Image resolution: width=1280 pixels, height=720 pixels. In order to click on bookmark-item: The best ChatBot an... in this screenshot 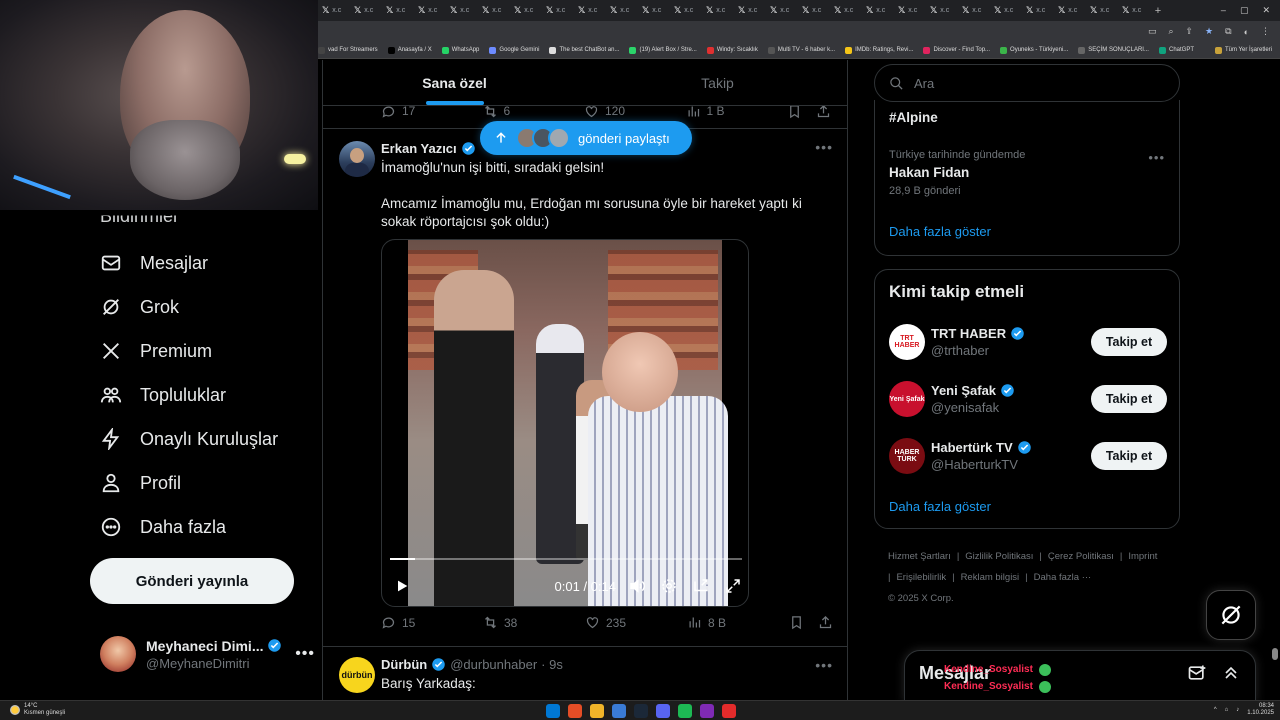, I will do `click(584, 50)`.